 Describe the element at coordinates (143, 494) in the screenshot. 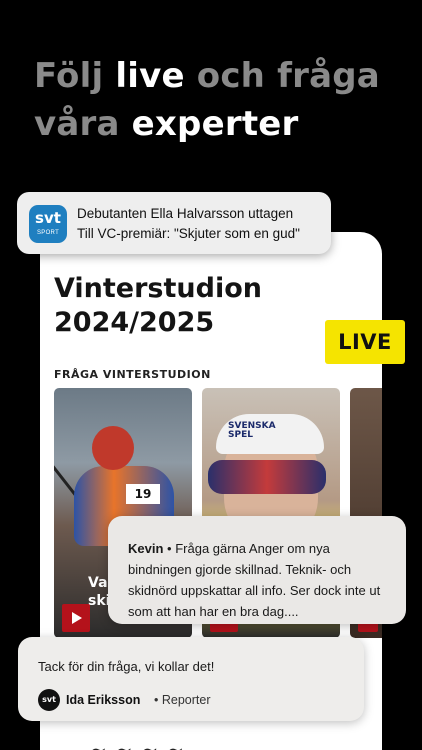

I see `race-bib: 19` at that location.